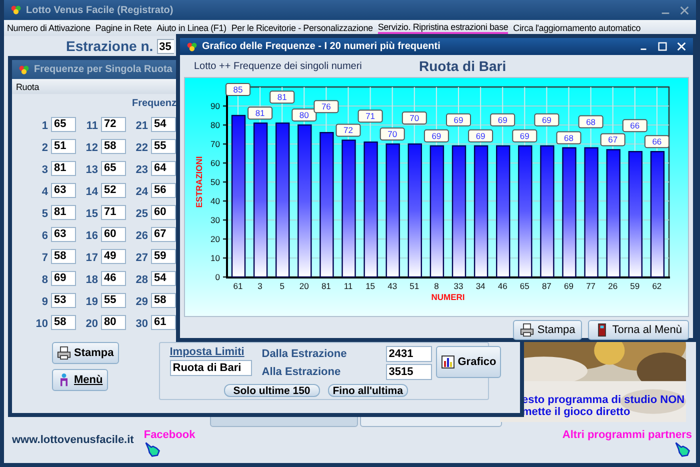 This screenshot has width=700, height=467. What do you see at coordinates (113, 124) in the screenshot?
I see `frequency-field: 72` at bounding box center [113, 124].